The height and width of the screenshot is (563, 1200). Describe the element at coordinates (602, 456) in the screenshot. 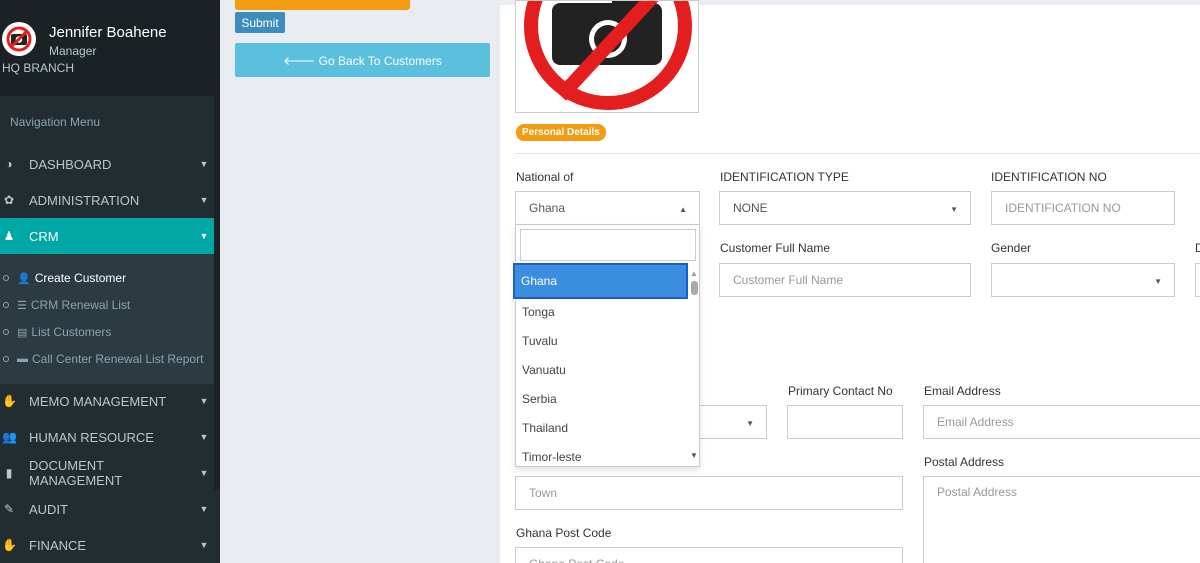

I see `dropdown-option: Timor-leste` at that location.